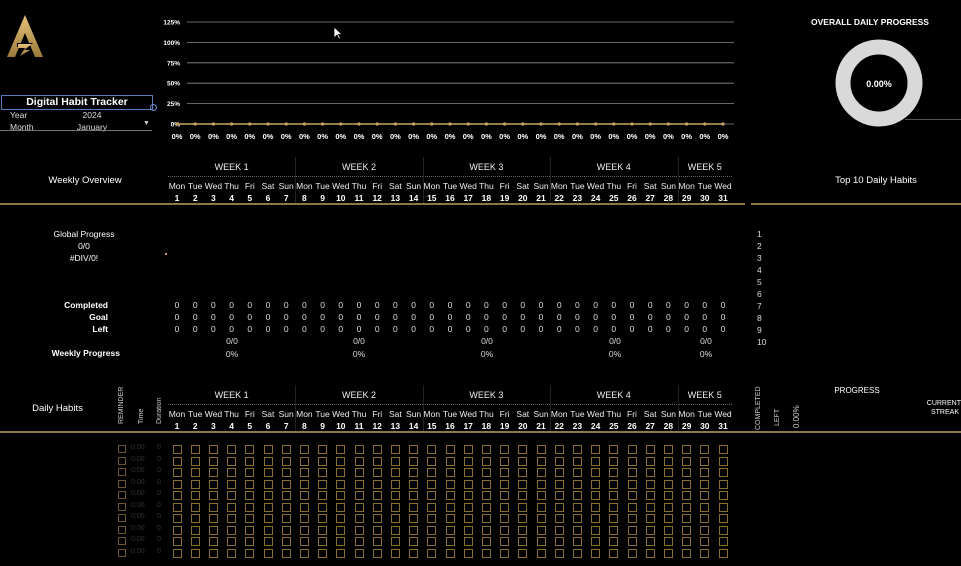  What do you see at coordinates (146, 123) in the screenshot?
I see `chevron-down-icon: ▼` at bounding box center [146, 123].